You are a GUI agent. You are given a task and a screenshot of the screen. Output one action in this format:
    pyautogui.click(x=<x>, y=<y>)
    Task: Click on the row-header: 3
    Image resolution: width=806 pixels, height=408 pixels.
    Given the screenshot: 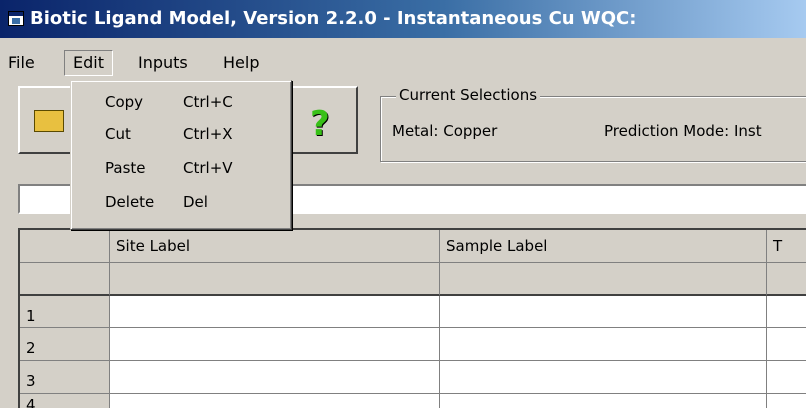 What is the action you would take?
    pyautogui.click(x=65, y=377)
    